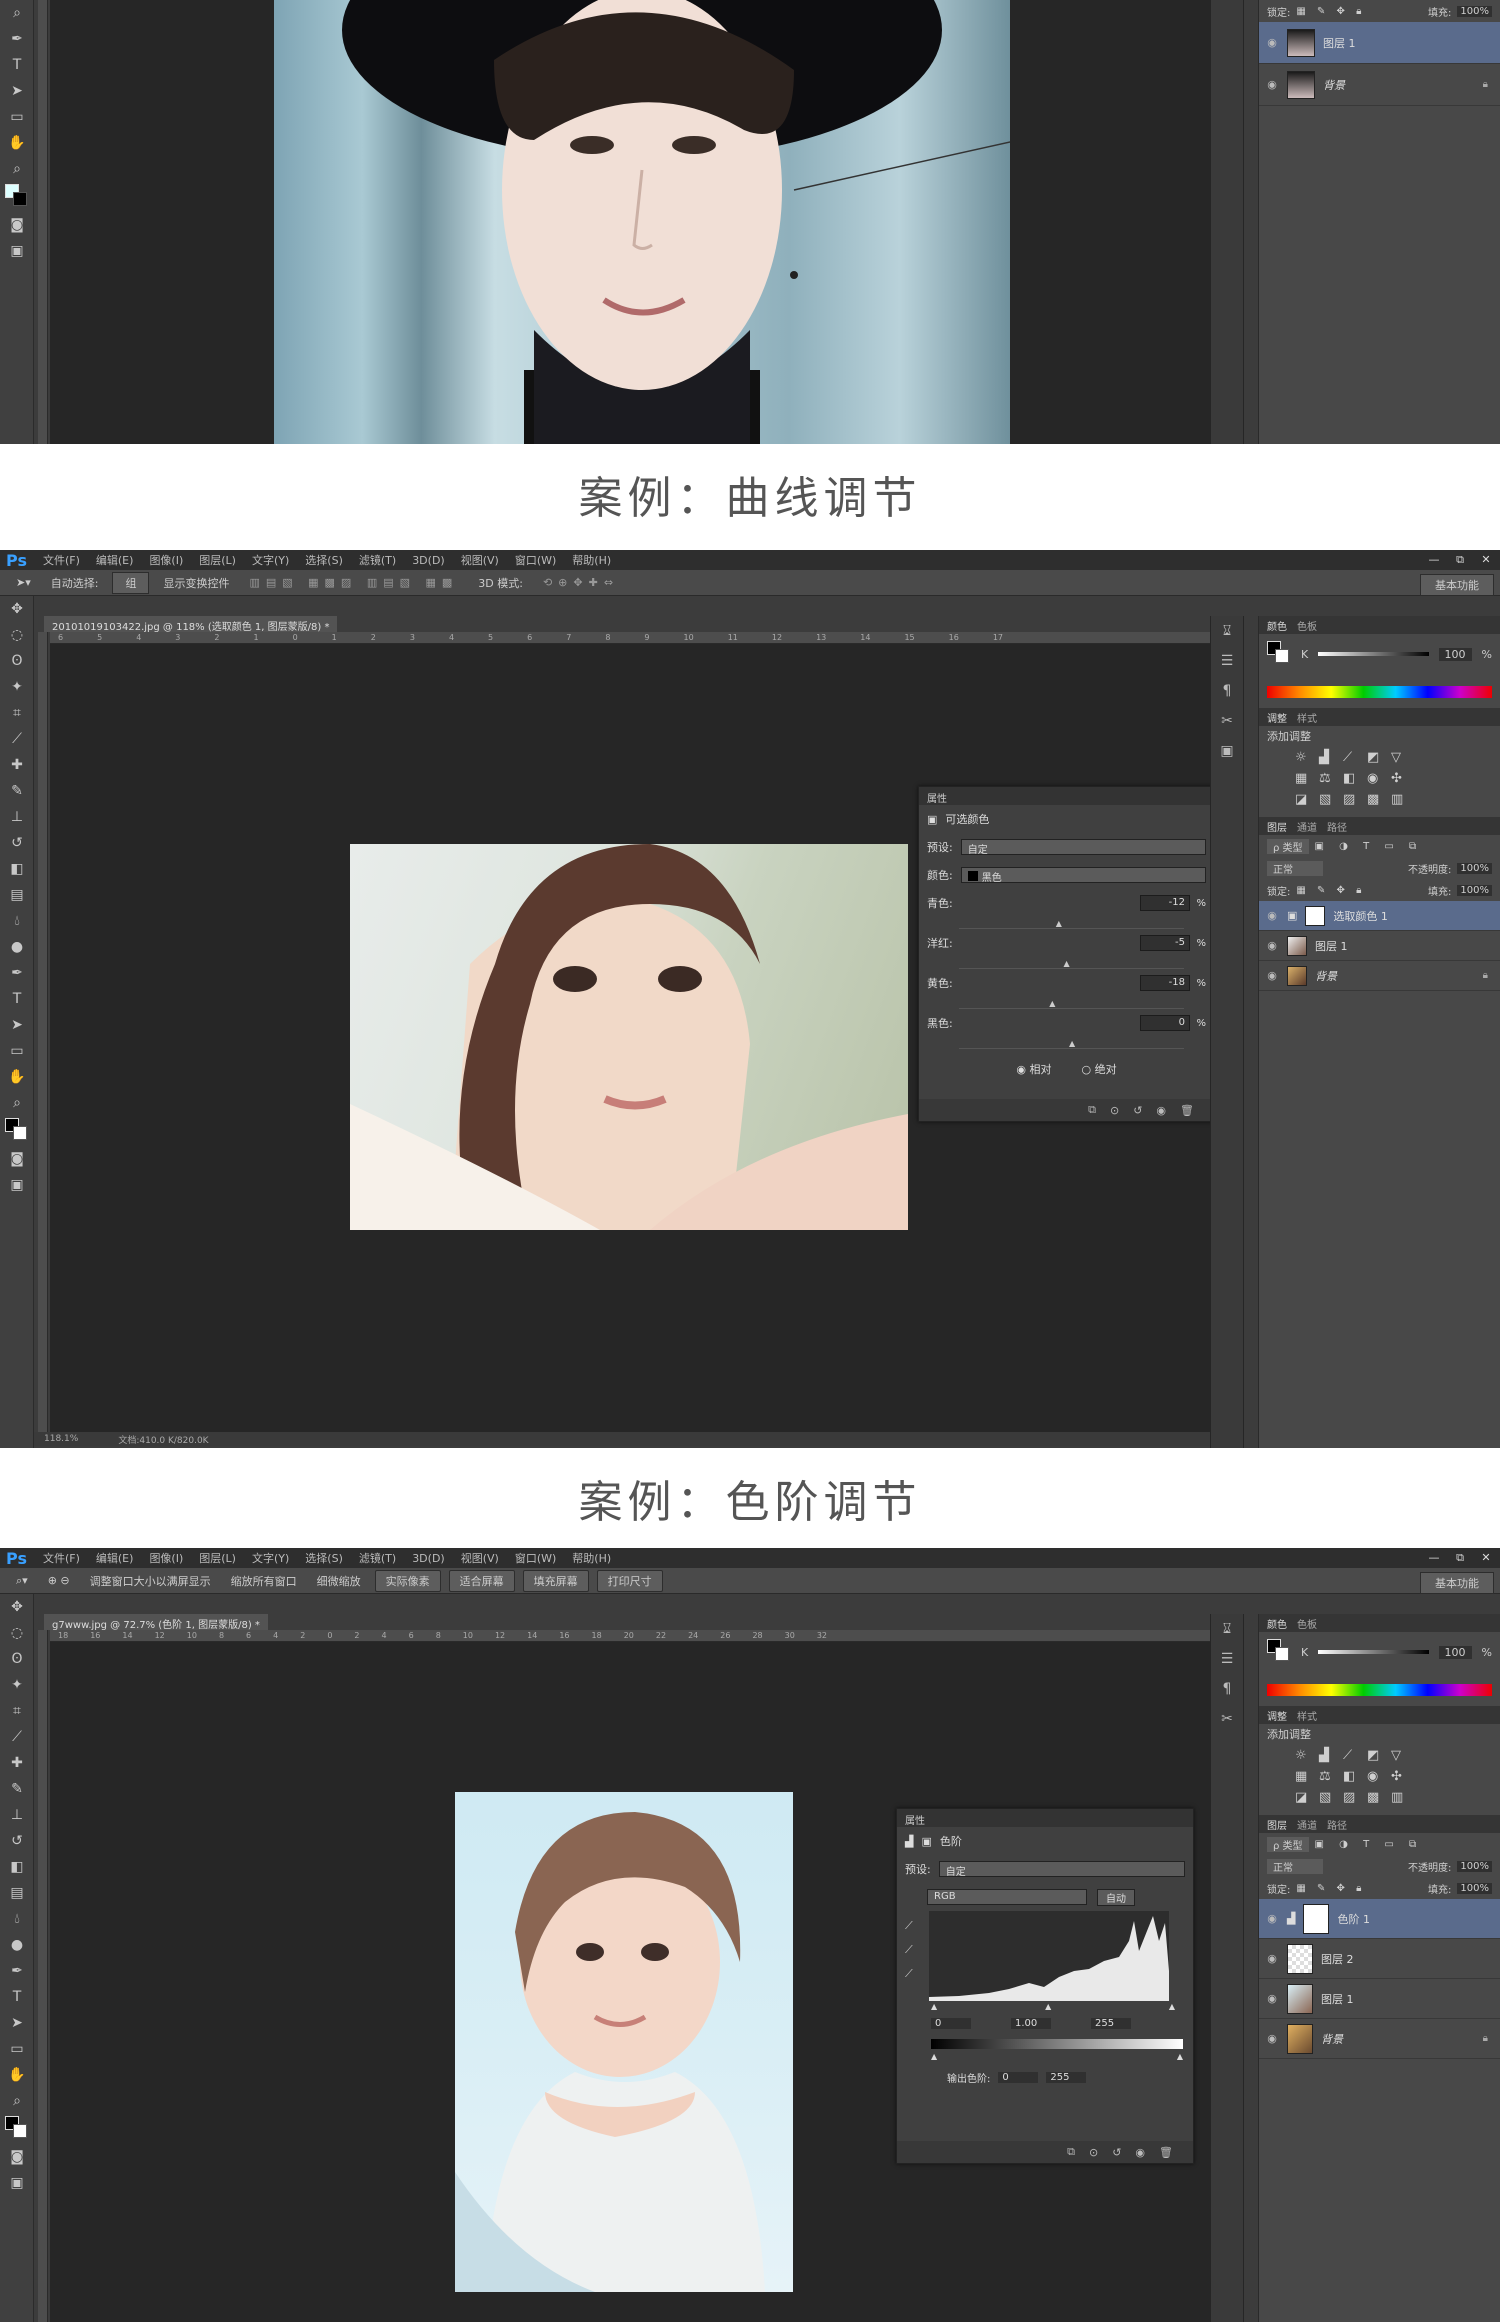 This screenshot has height=2322, width=1500. What do you see at coordinates (407, 1580) in the screenshot?
I see `actual-pixels-button: 实际像素` at bounding box center [407, 1580].